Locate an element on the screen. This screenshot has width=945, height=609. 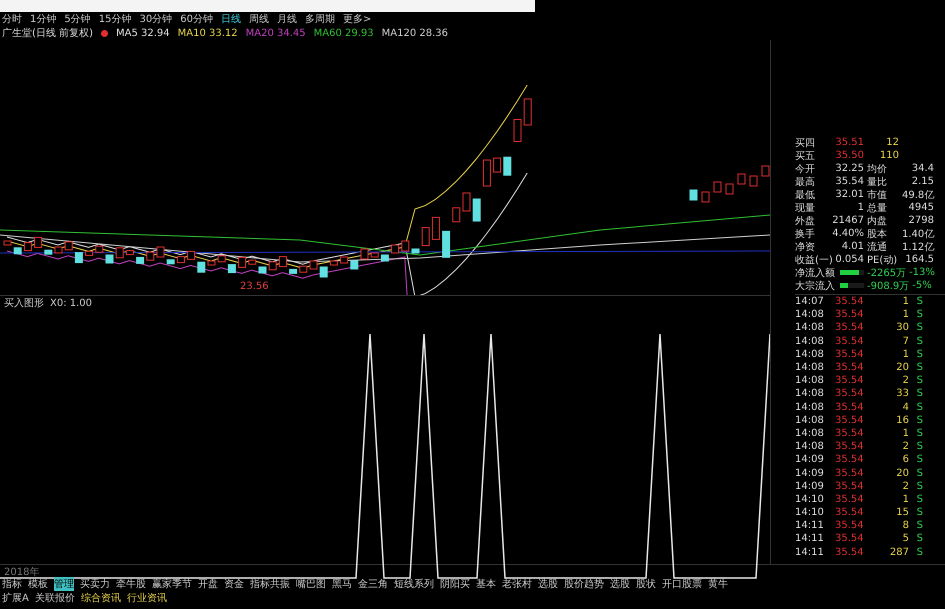
stat-label: PE(动) is located at coordinates (882, 260).